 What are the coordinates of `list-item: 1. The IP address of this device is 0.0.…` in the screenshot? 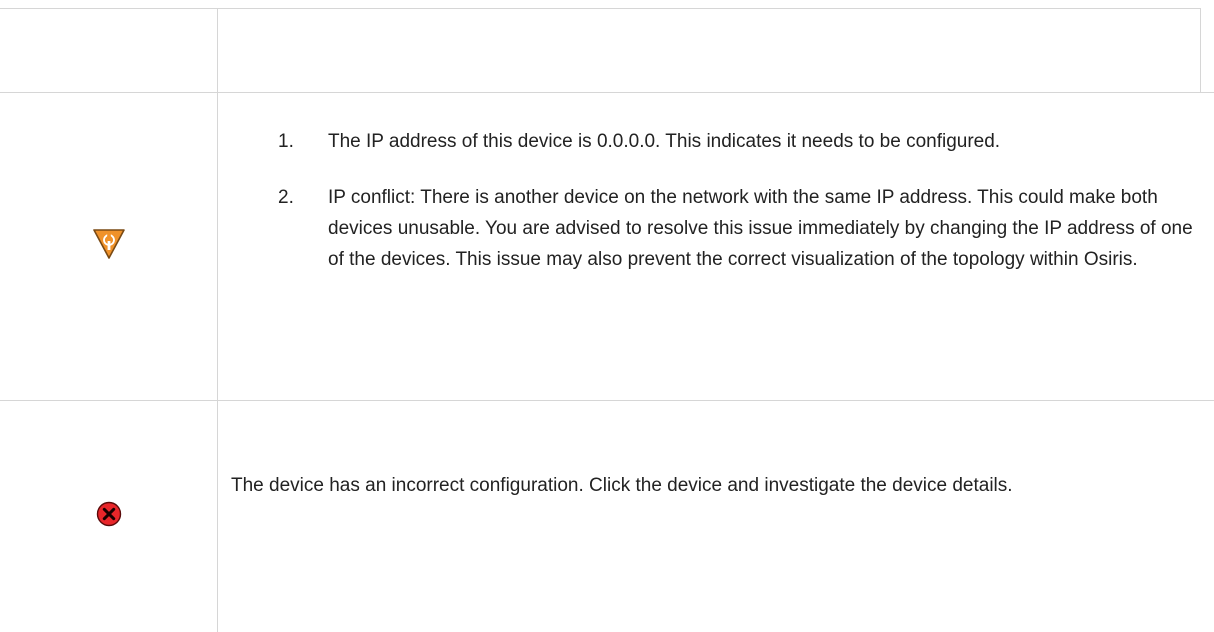 It's located at (716, 141).